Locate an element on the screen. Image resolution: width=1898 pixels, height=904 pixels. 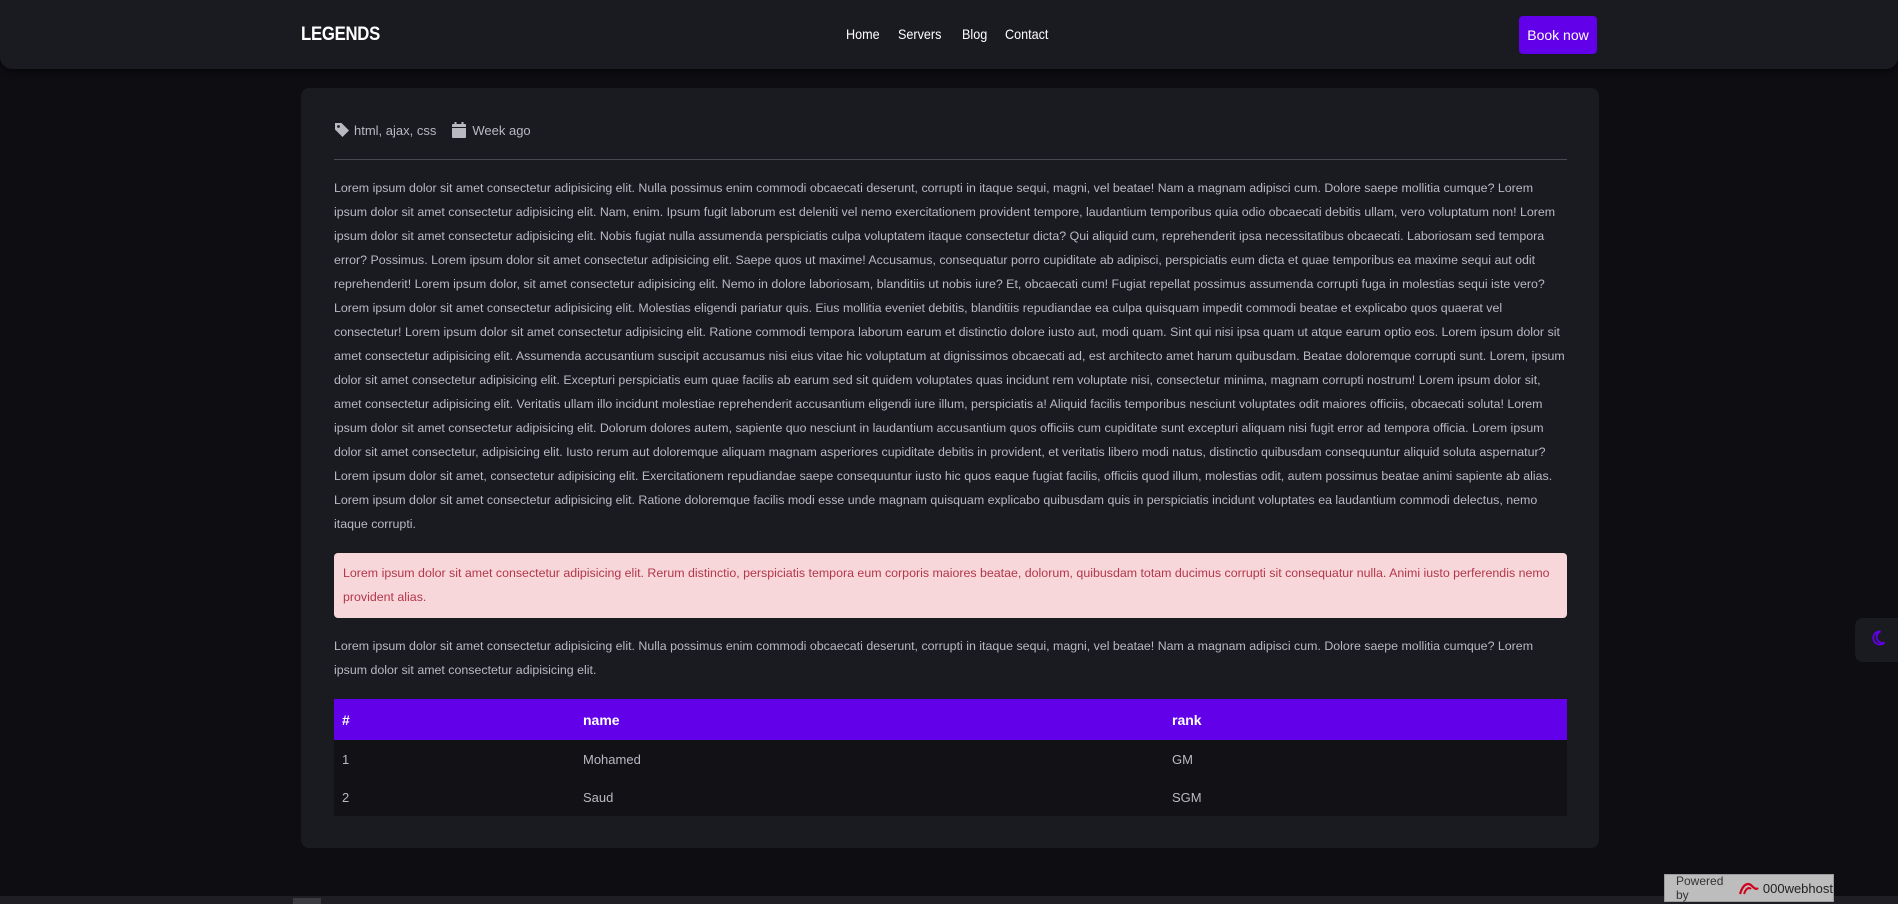
post-tags-text: html, ajax, css is located at coordinates (395, 130).